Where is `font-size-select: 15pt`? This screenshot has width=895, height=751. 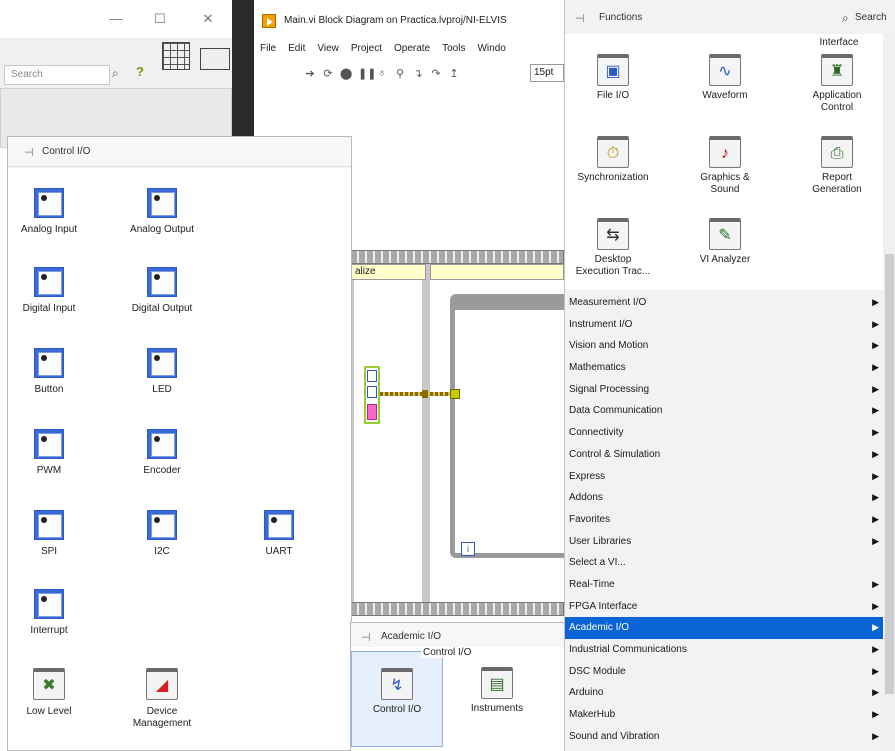 font-size-select: 15pt is located at coordinates (547, 73).